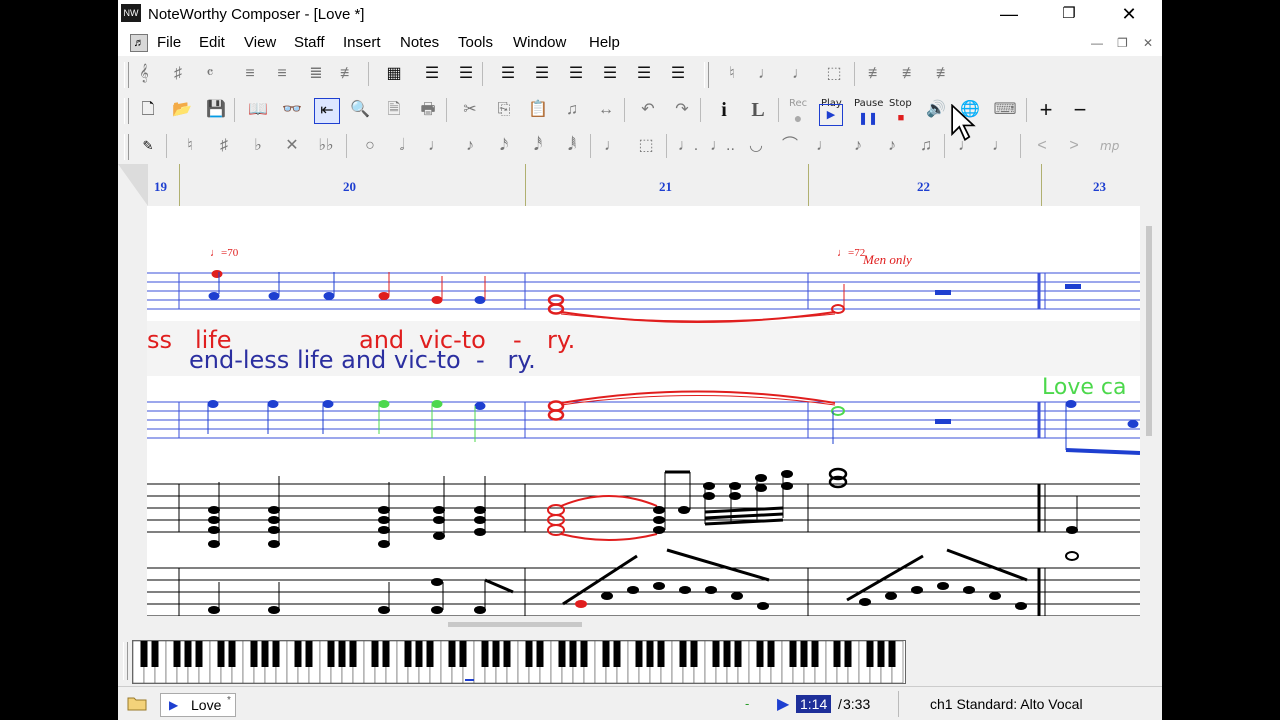 The width and height of the screenshot is (1280, 720). What do you see at coordinates (182, 110) in the screenshot?
I see `open-folder-icon: 📂` at bounding box center [182, 110].